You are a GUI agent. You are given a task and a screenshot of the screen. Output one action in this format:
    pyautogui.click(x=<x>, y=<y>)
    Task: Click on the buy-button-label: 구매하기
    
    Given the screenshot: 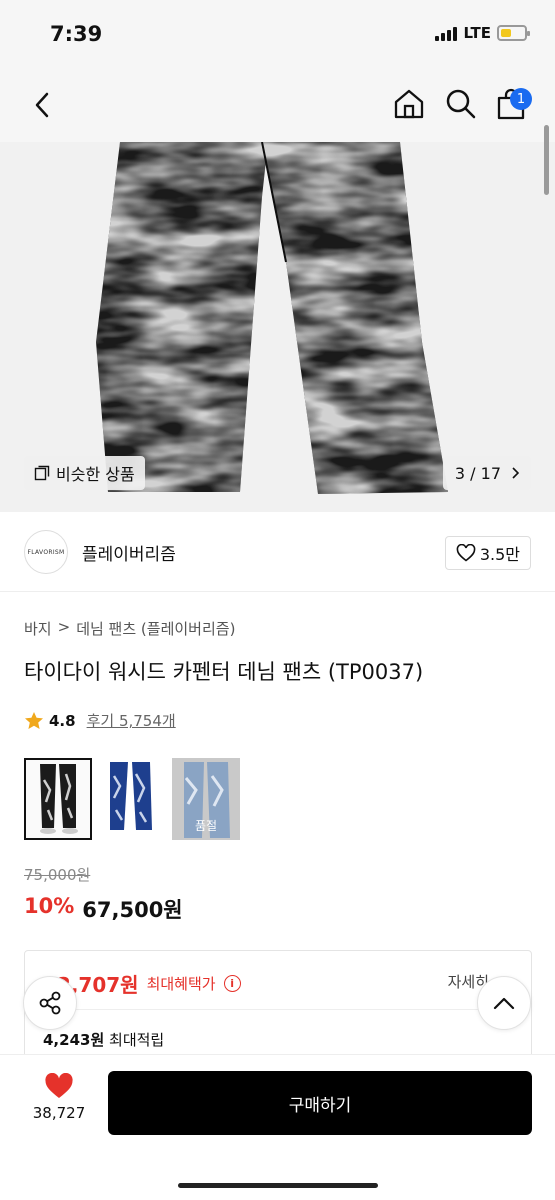 What is the action you would take?
    pyautogui.click(x=320, y=1105)
    